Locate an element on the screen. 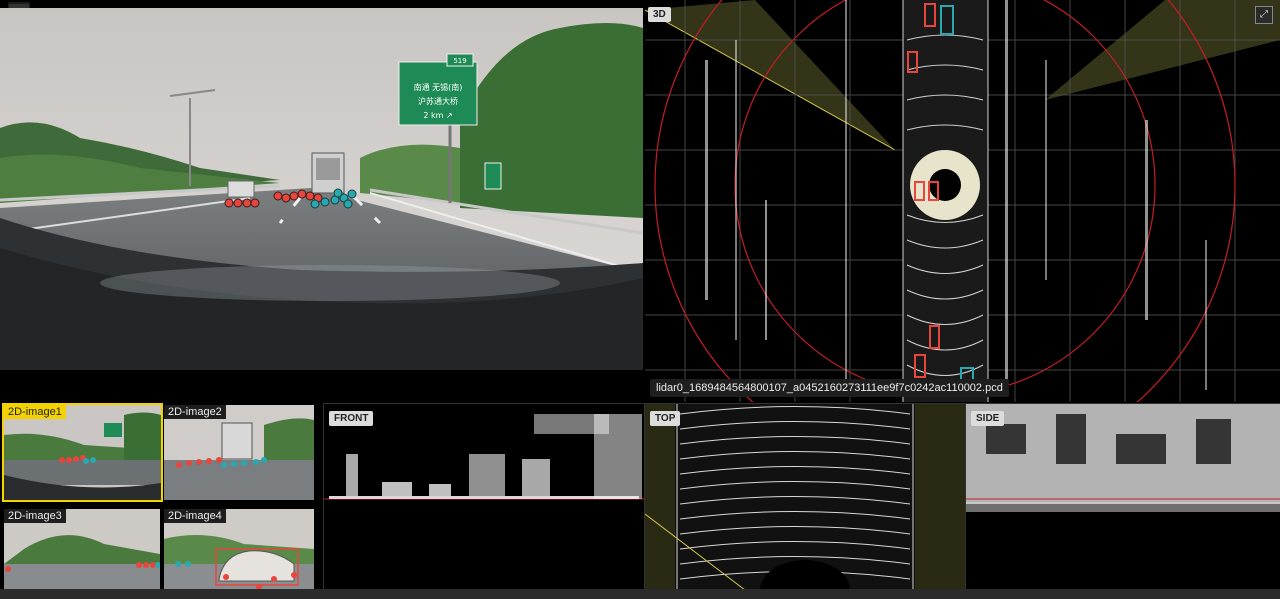 The width and height of the screenshot is (1280, 599). sign-route: 519 is located at coordinates (459, 61).